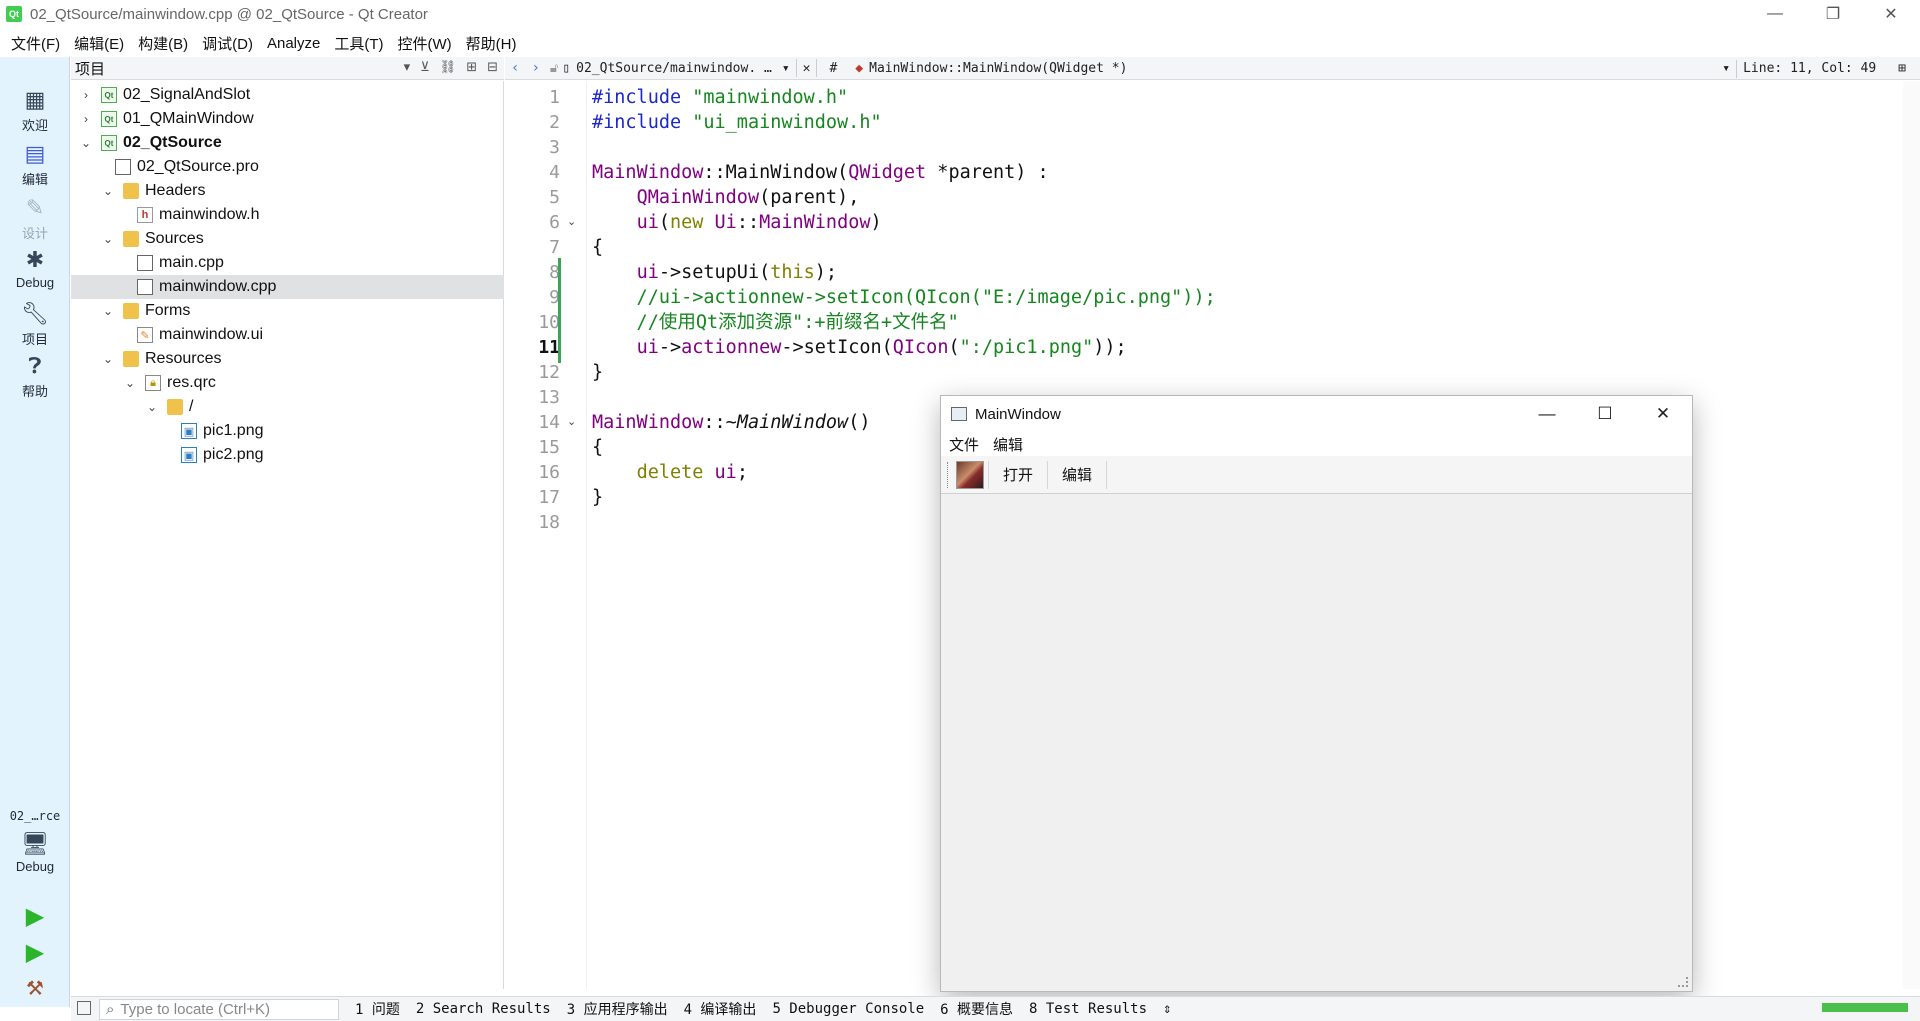 This screenshot has width=1920, height=1021. I want to click on tree-item: ⌄ Headers, so click(287, 191).